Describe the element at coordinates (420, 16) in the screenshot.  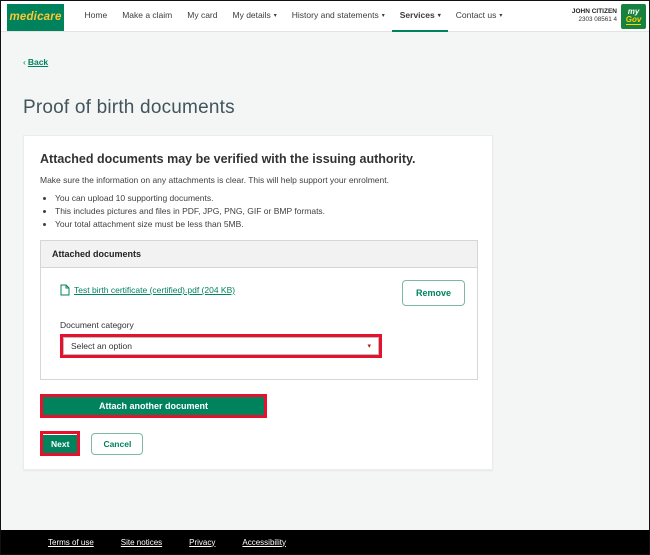
I see `nav-item-services: Services ▾` at that location.